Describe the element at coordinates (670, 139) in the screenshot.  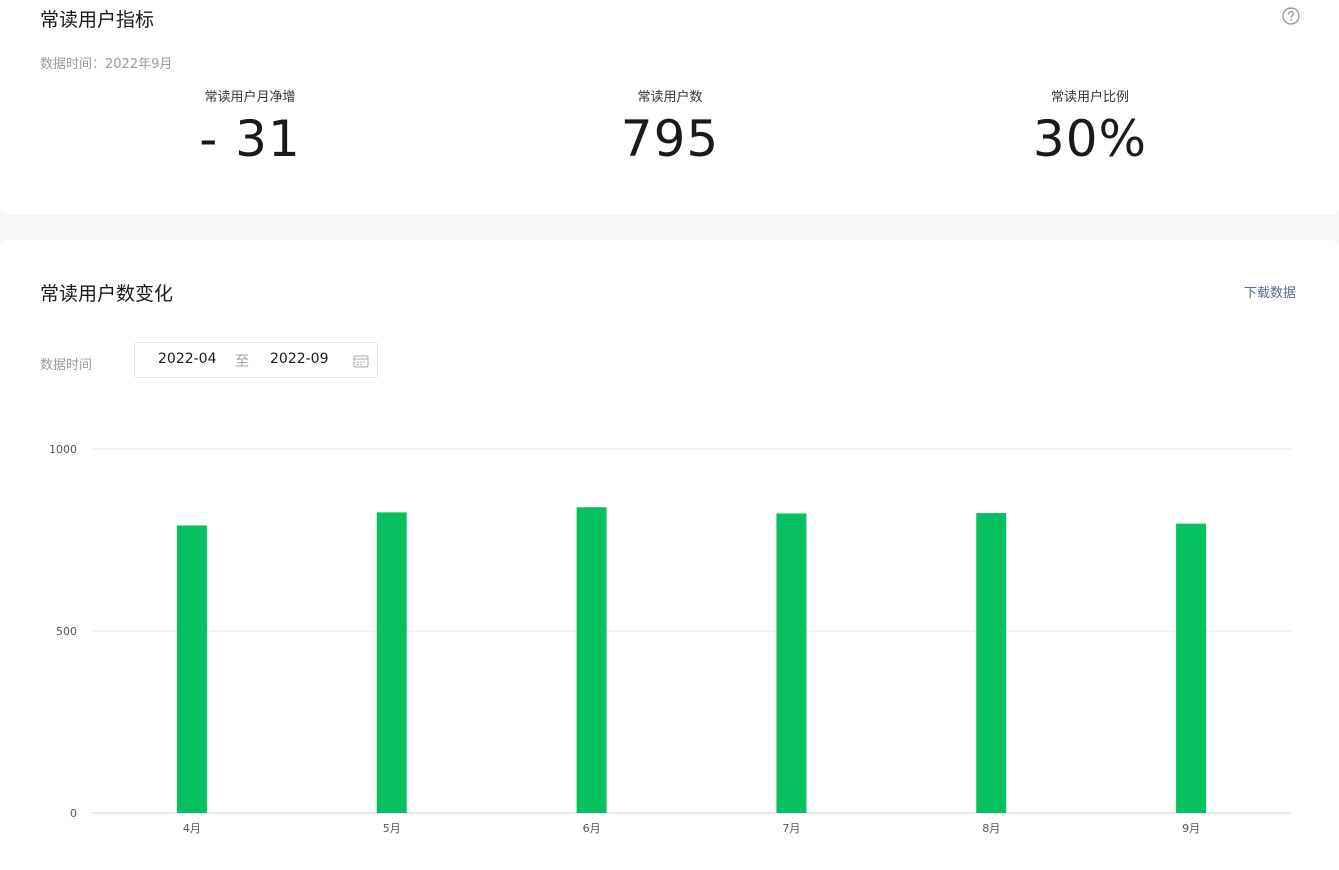
I see `metric-value: 795` at that location.